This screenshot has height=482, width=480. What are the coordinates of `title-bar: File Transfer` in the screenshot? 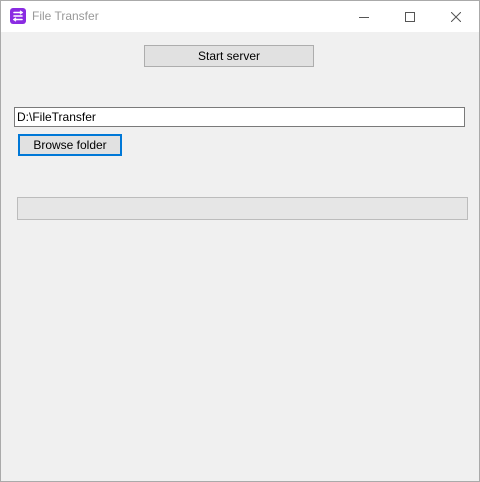 It's located at (240, 16).